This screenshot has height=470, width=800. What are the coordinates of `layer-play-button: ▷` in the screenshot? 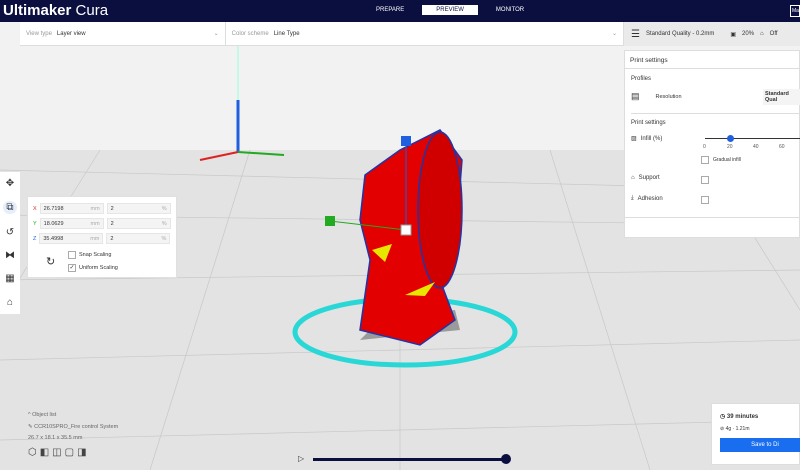 It's located at (301, 458).